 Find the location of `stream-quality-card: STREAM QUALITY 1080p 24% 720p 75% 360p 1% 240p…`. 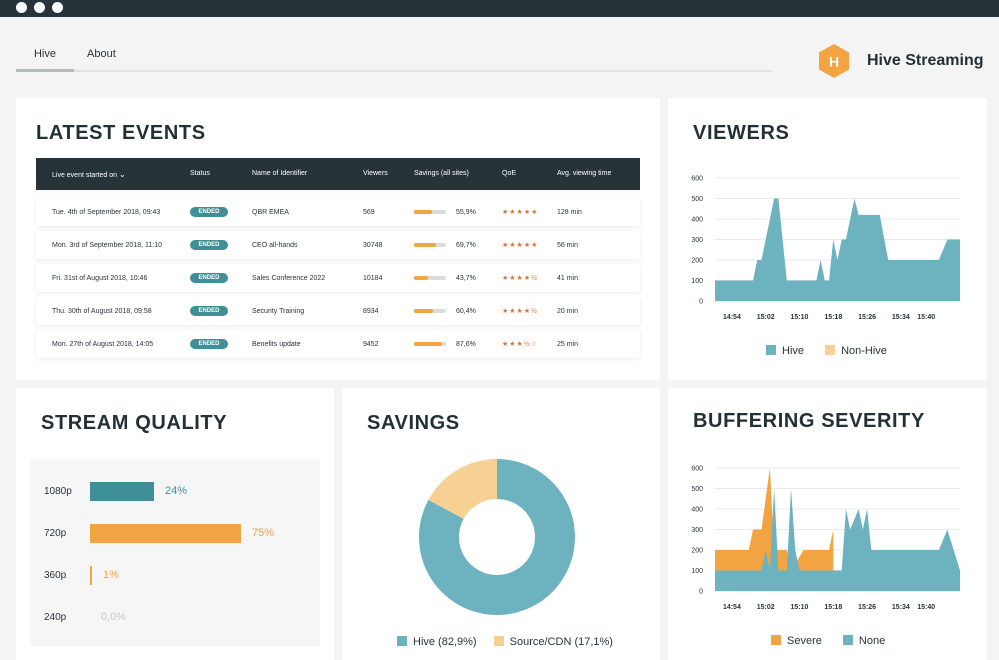

stream-quality-card: STREAM QUALITY 1080p 24% 720p 75% 360p 1% 240p… is located at coordinates (175, 524).